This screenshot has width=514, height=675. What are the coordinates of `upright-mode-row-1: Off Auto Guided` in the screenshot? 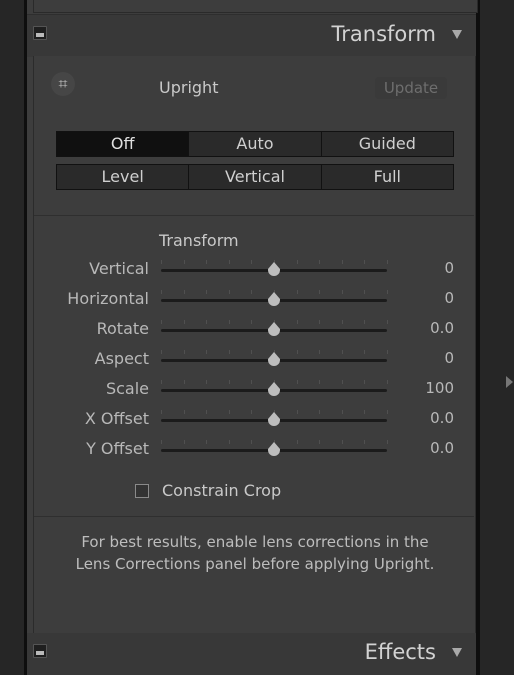 It's located at (255, 144).